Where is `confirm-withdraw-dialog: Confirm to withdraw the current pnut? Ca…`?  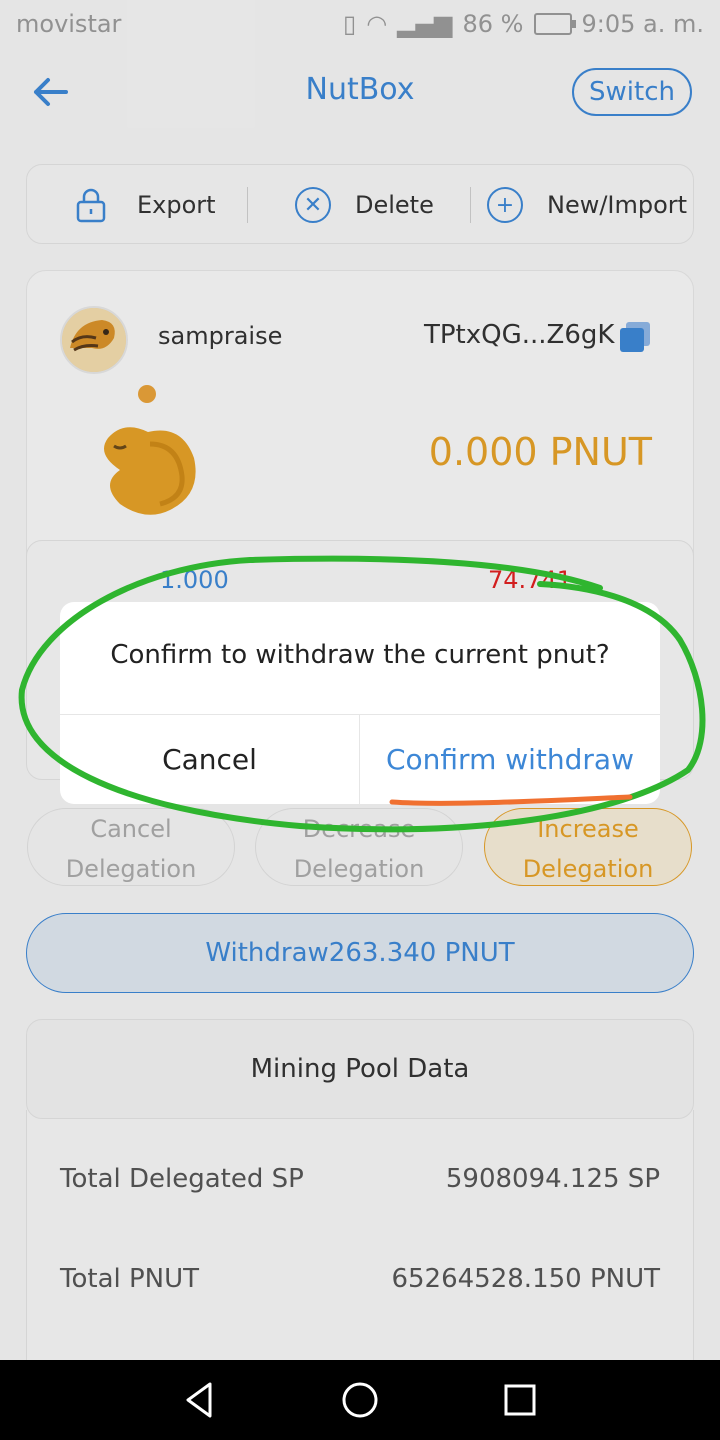 confirm-withdraw-dialog: Confirm to withdraw the current pnut? Ca… is located at coordinates (360, 703).